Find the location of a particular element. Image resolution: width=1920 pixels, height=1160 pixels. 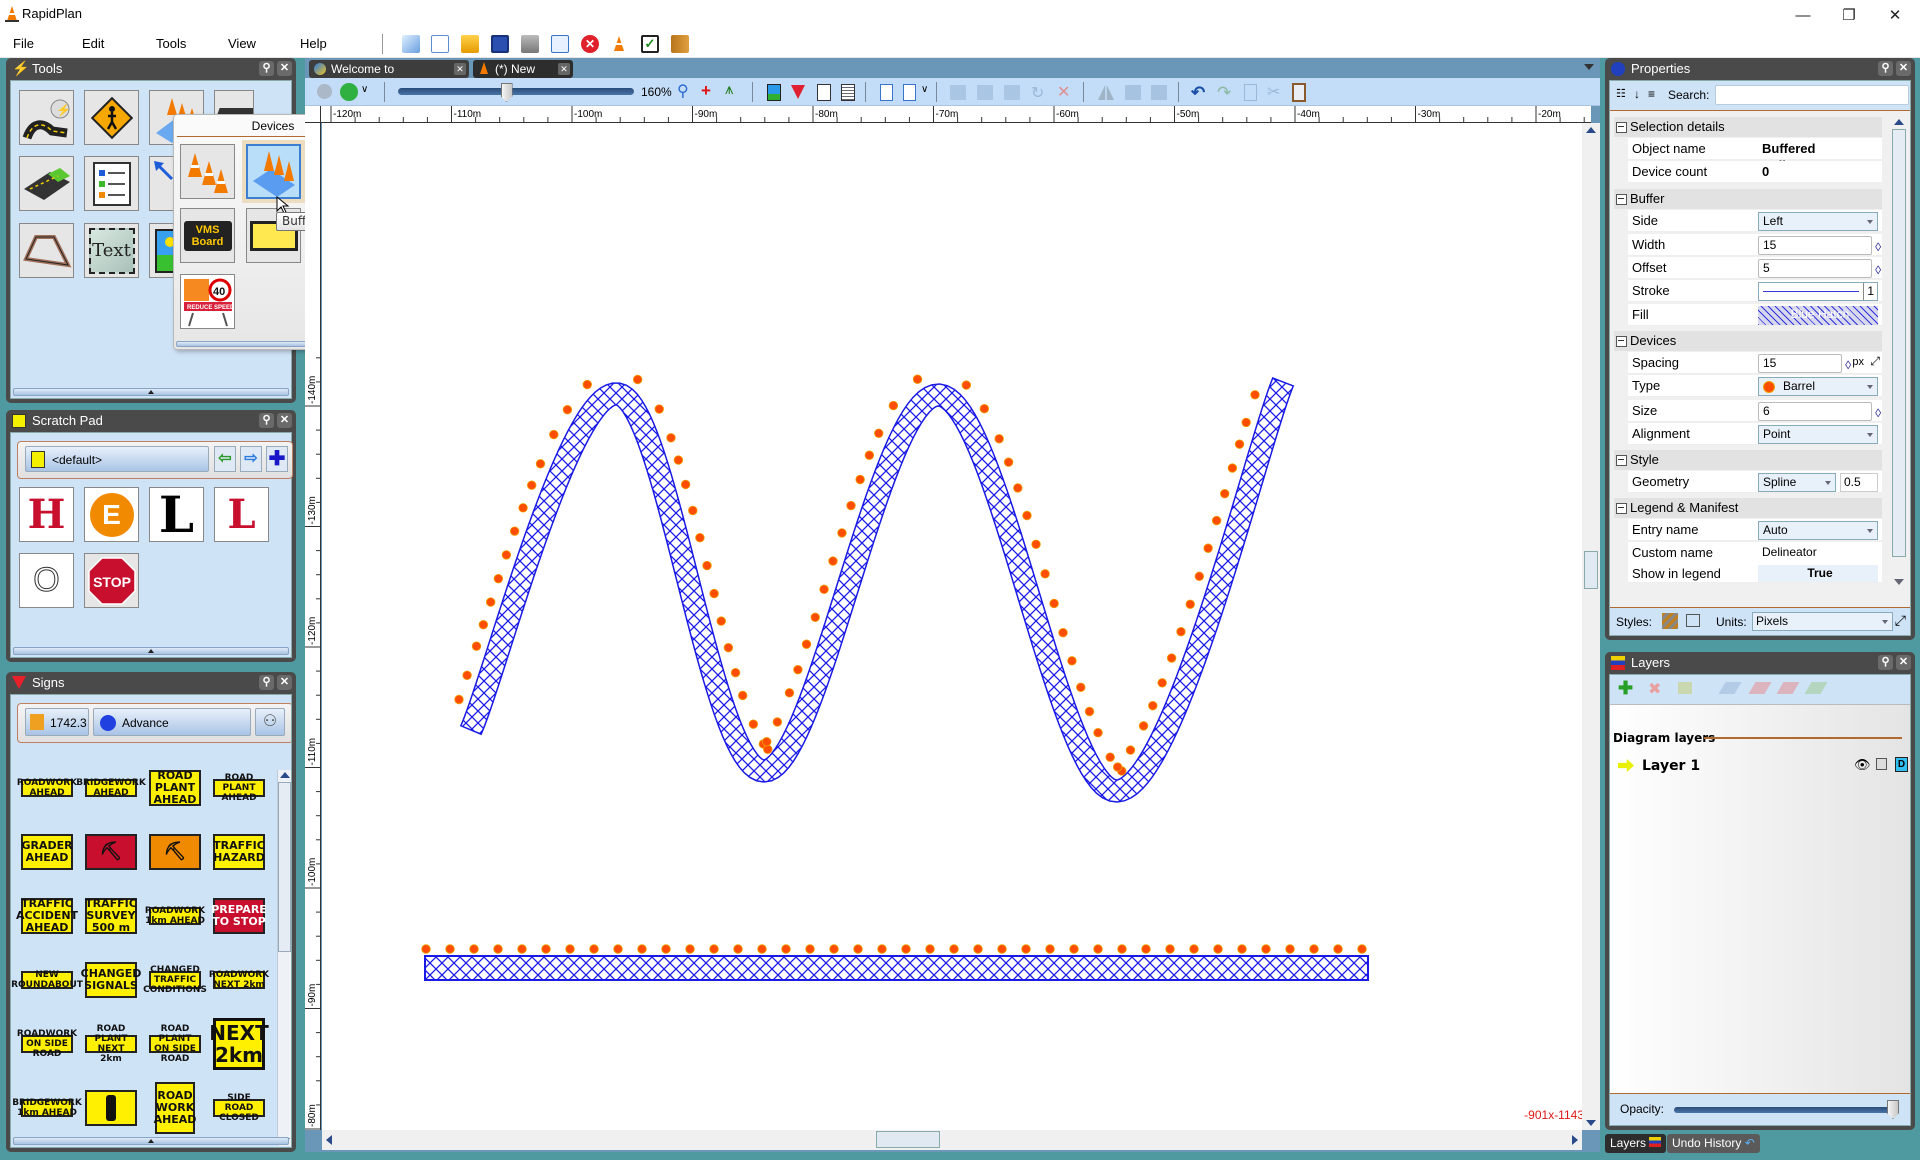

layer-row: Layer 1 👁 D is located at coordinates (1760, 768).